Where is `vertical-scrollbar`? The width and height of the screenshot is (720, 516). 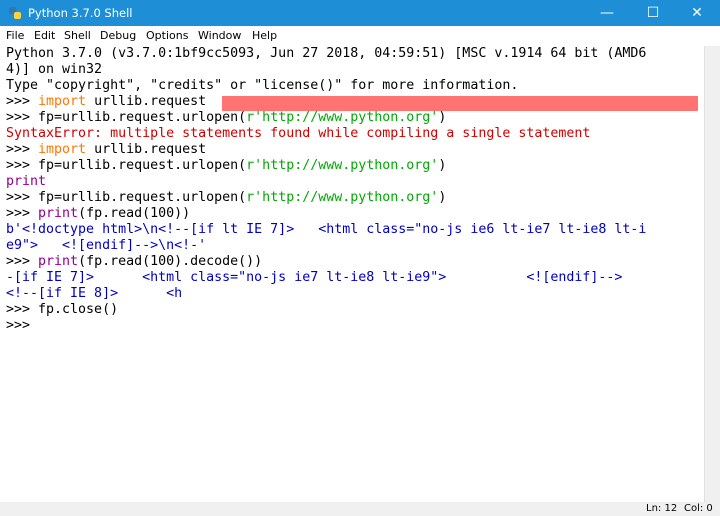 vertical-scrollbar is located at coordinates (712, 274).